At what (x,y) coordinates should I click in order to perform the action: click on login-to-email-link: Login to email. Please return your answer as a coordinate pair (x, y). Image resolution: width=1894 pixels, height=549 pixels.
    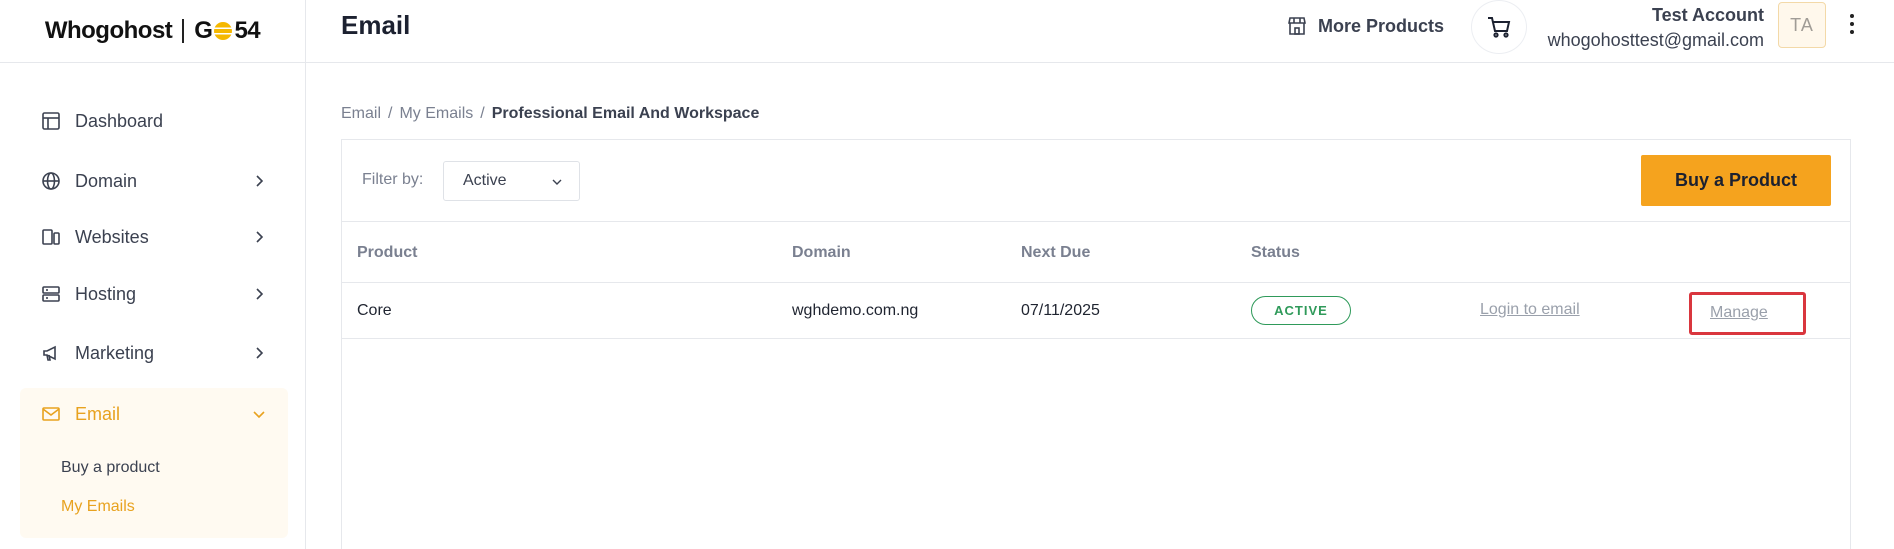
    Looking at the image, I should click on (1530, 310).